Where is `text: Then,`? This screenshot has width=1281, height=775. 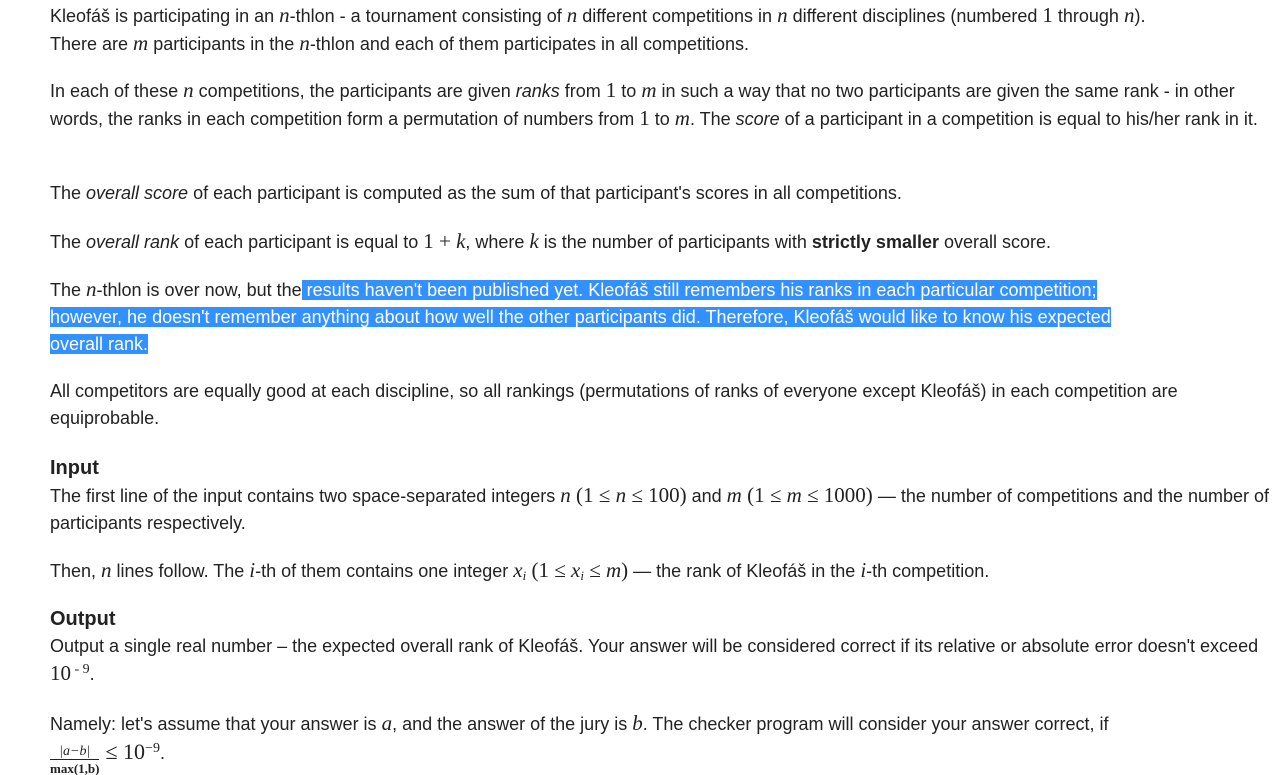 text: Then, is located at coordinates (76, 571).